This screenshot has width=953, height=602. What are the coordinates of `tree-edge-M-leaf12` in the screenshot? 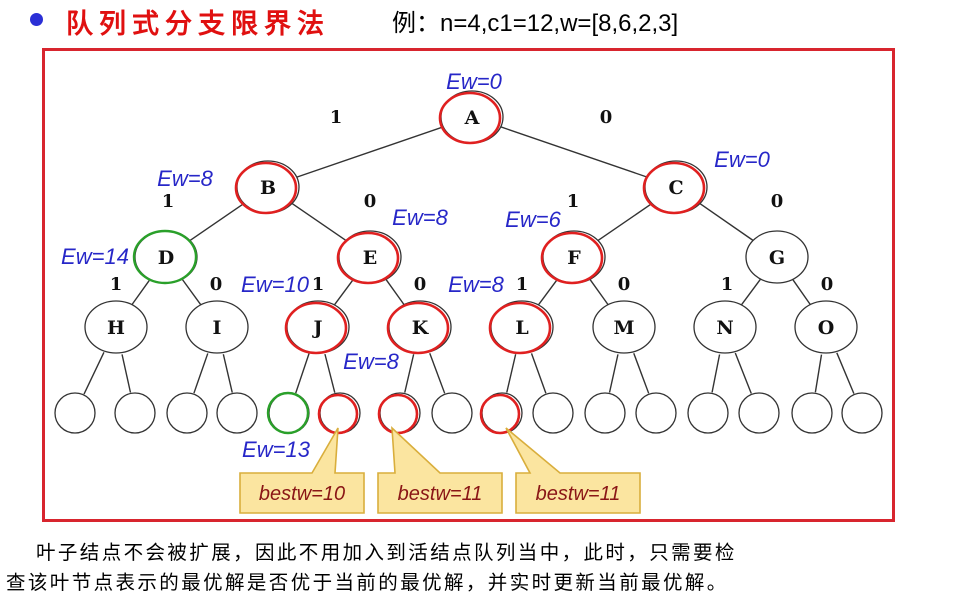 It's located at (641, 373).